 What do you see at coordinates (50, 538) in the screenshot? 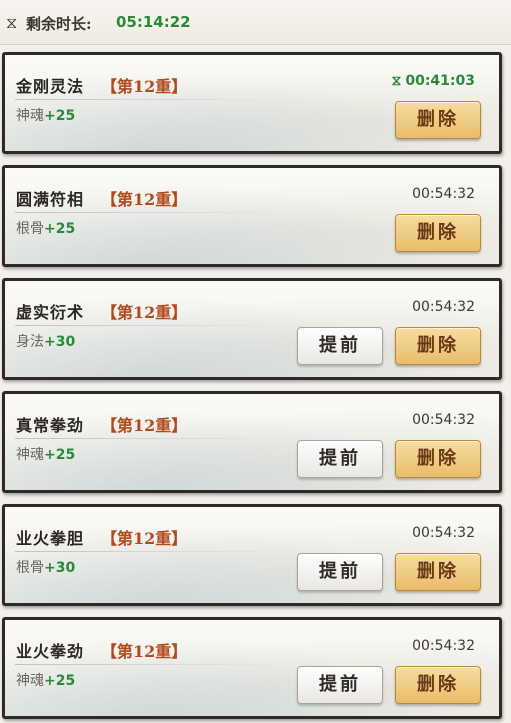
I see `skill-name: 业火拳胆` at bounding box center [50, 538].